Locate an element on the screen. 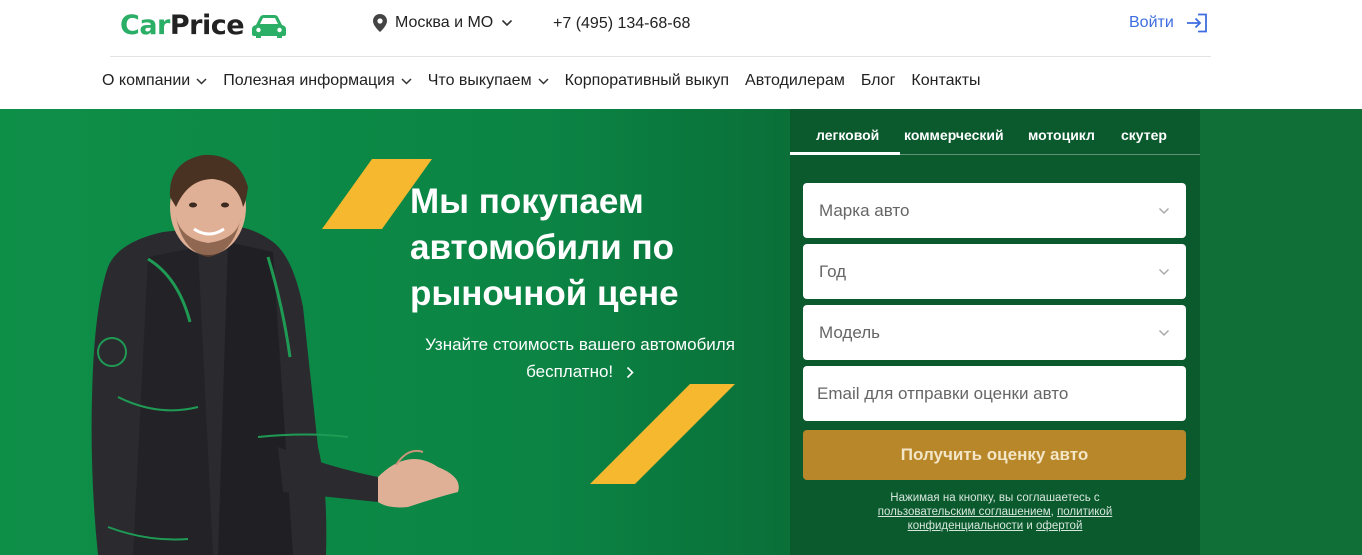  nav-item-contacts: Контакты is located at coordinates (945, 81).